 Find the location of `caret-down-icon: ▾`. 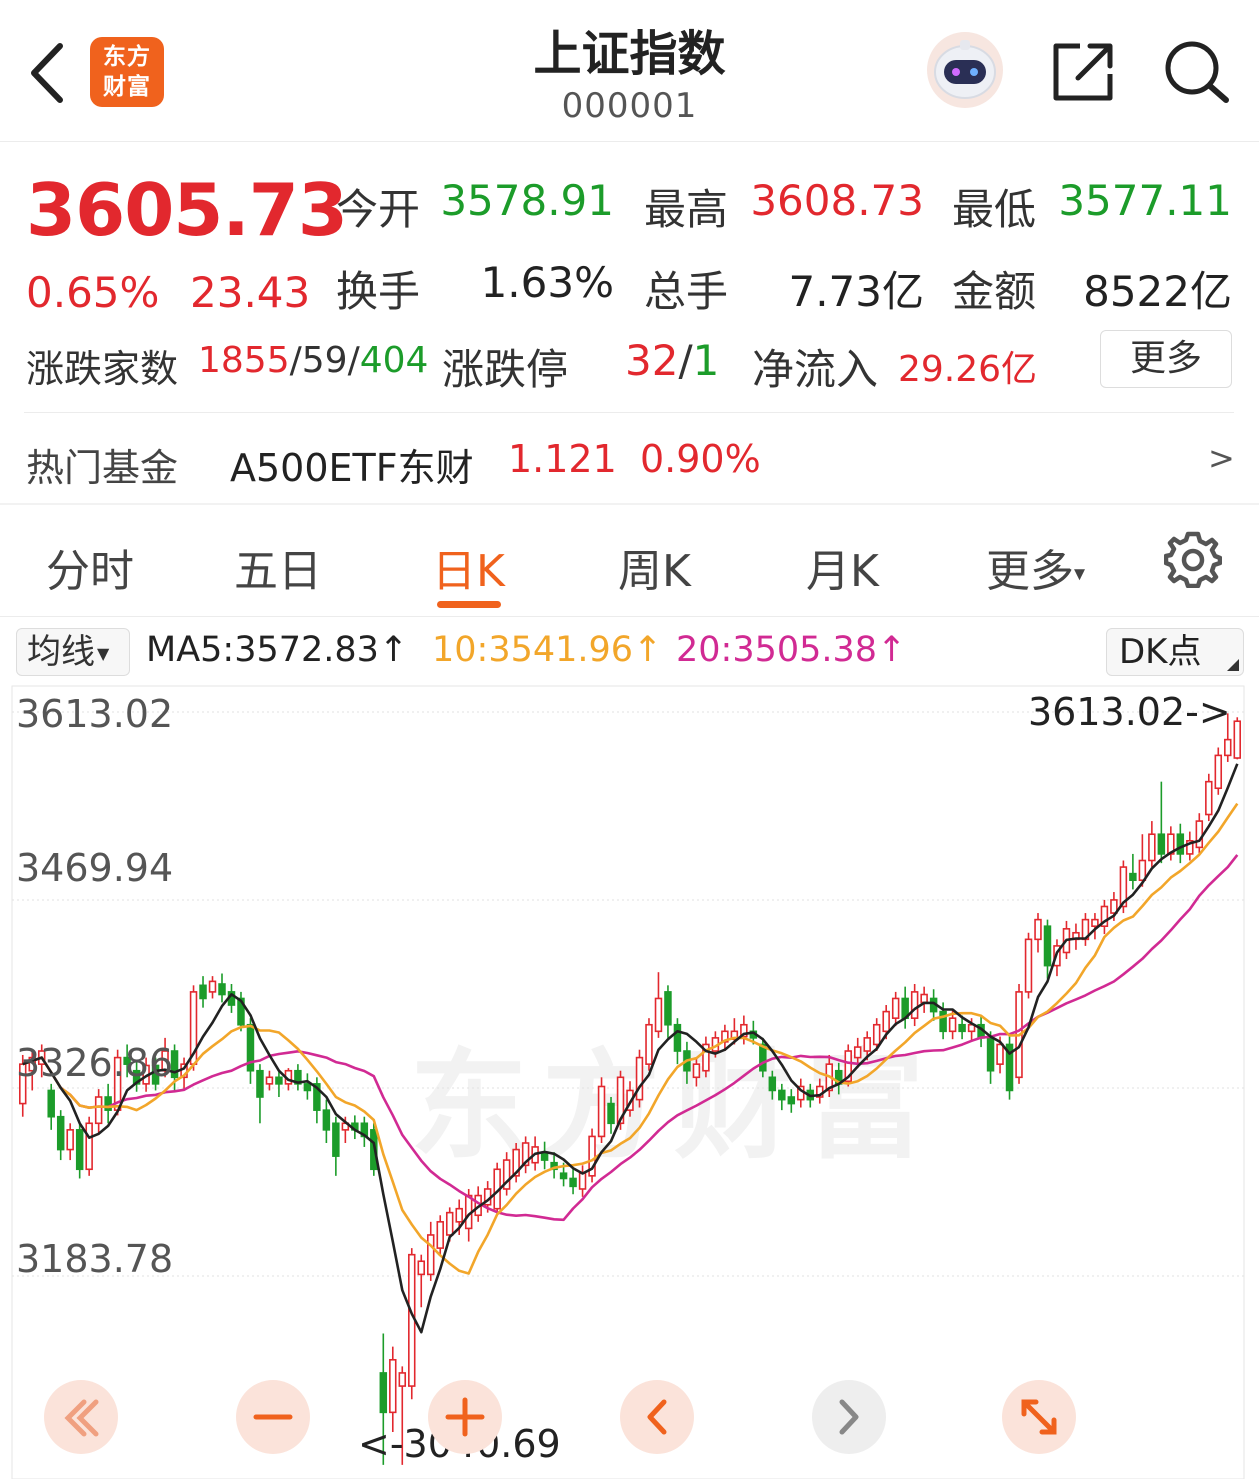

caret-down-icon: ▾ is located at coordinates (1080, 574).